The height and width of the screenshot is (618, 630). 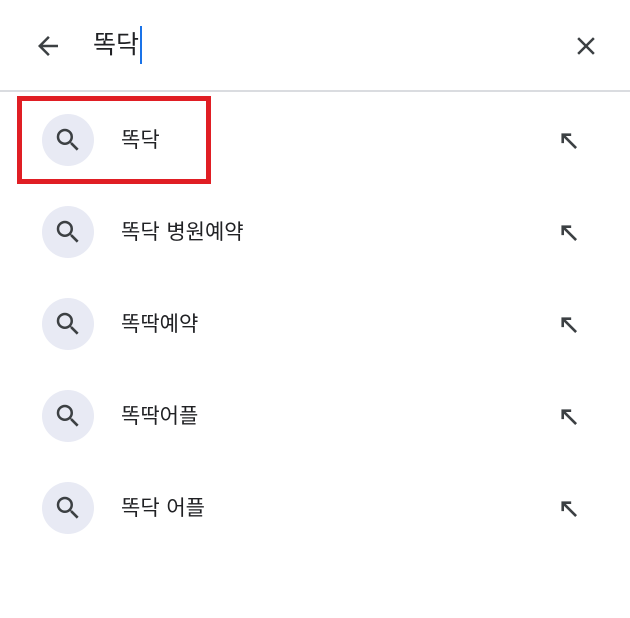 What do you see at coordinates (160, 416) in the screenshot?
I see `suggestion-label: 똑딱어플` at bounding box center [160, 416].